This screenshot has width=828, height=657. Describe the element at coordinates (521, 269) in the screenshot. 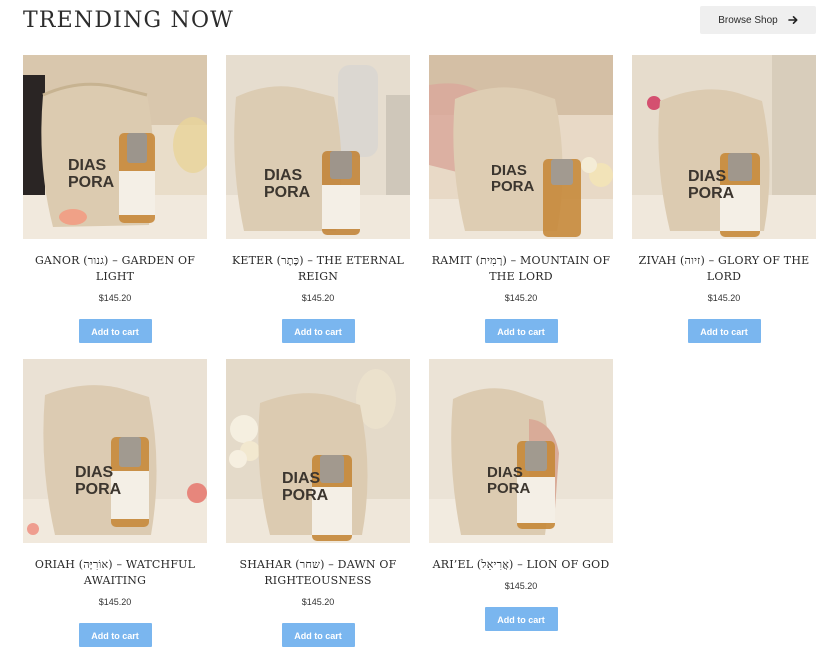

I see `product-title: RAMIT (רָמִית) – MOUNTAIN OF THE LORD` at that location.